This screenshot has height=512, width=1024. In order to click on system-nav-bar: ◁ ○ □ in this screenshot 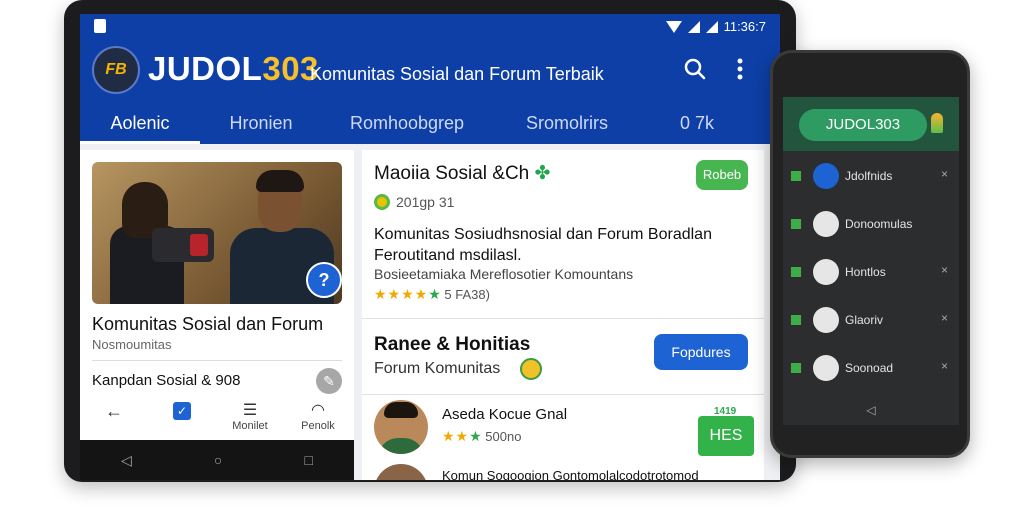, I will do `click(217, 460)`.